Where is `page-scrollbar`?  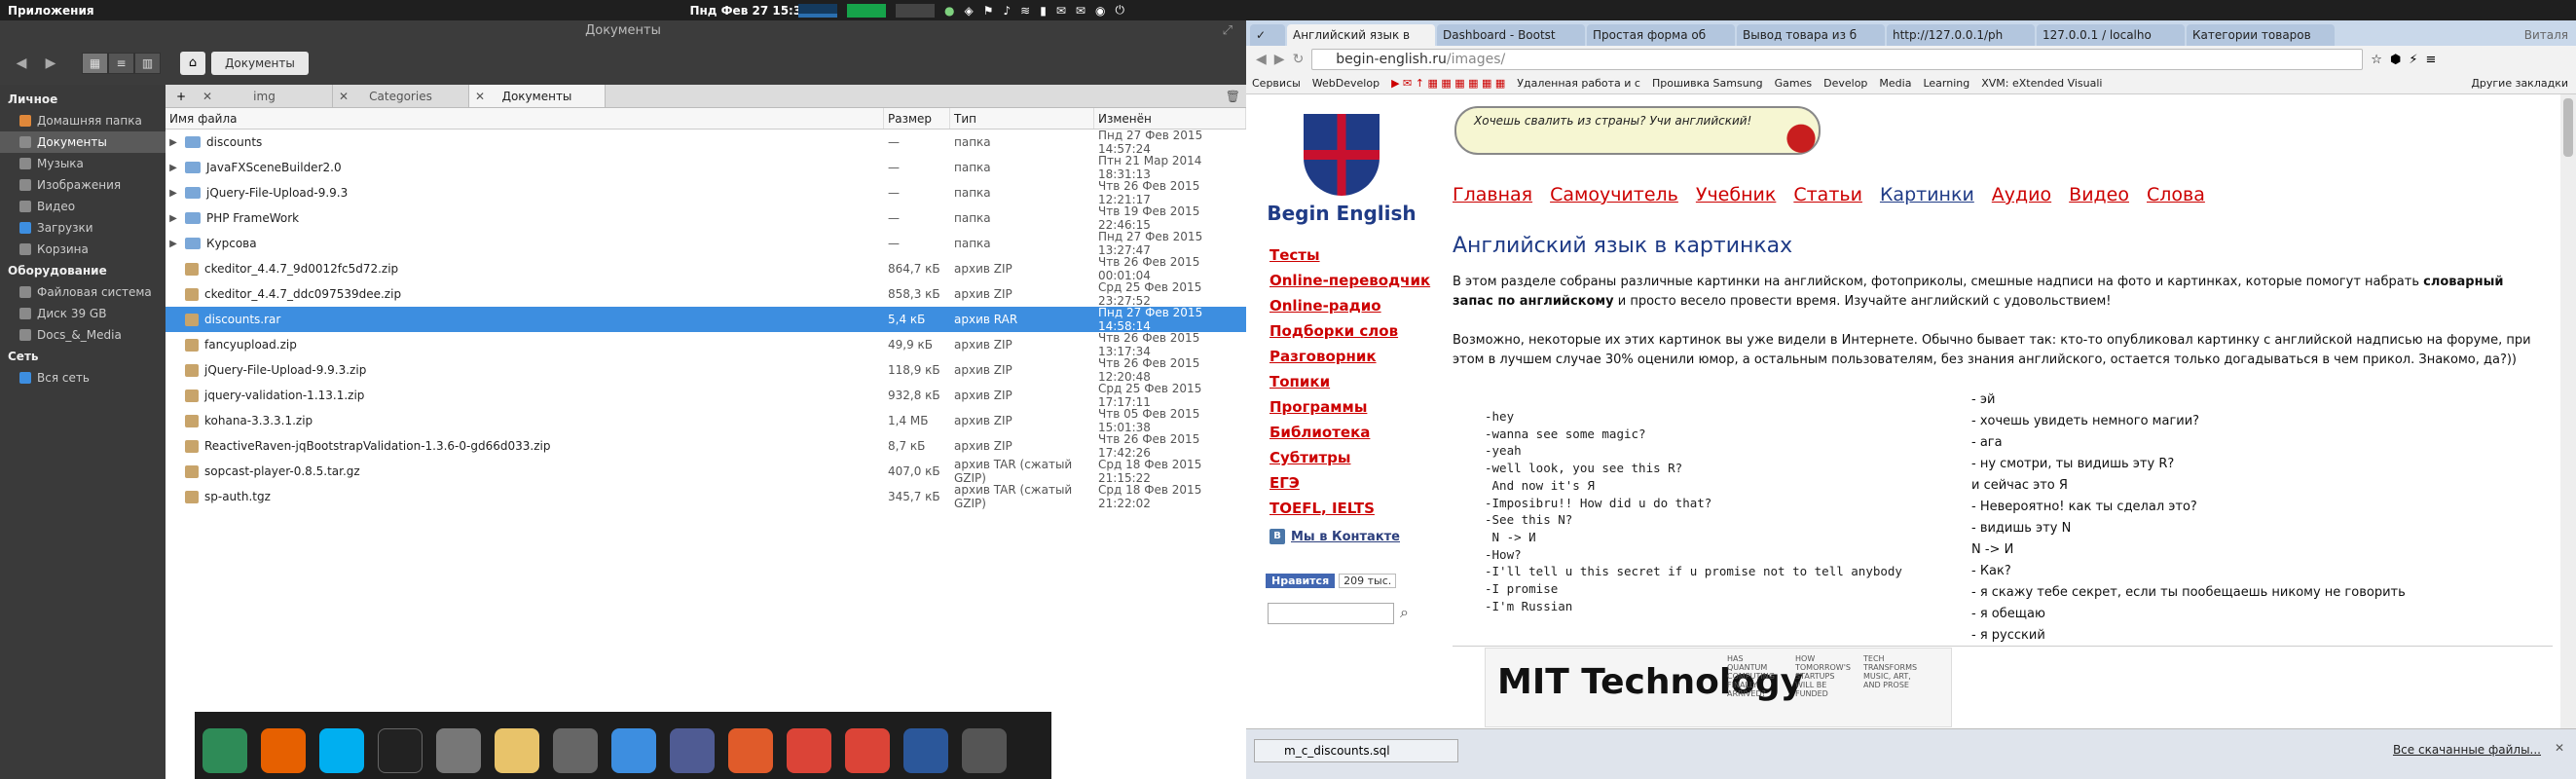
page-scrollbar is located at coordinates (2568, 411).